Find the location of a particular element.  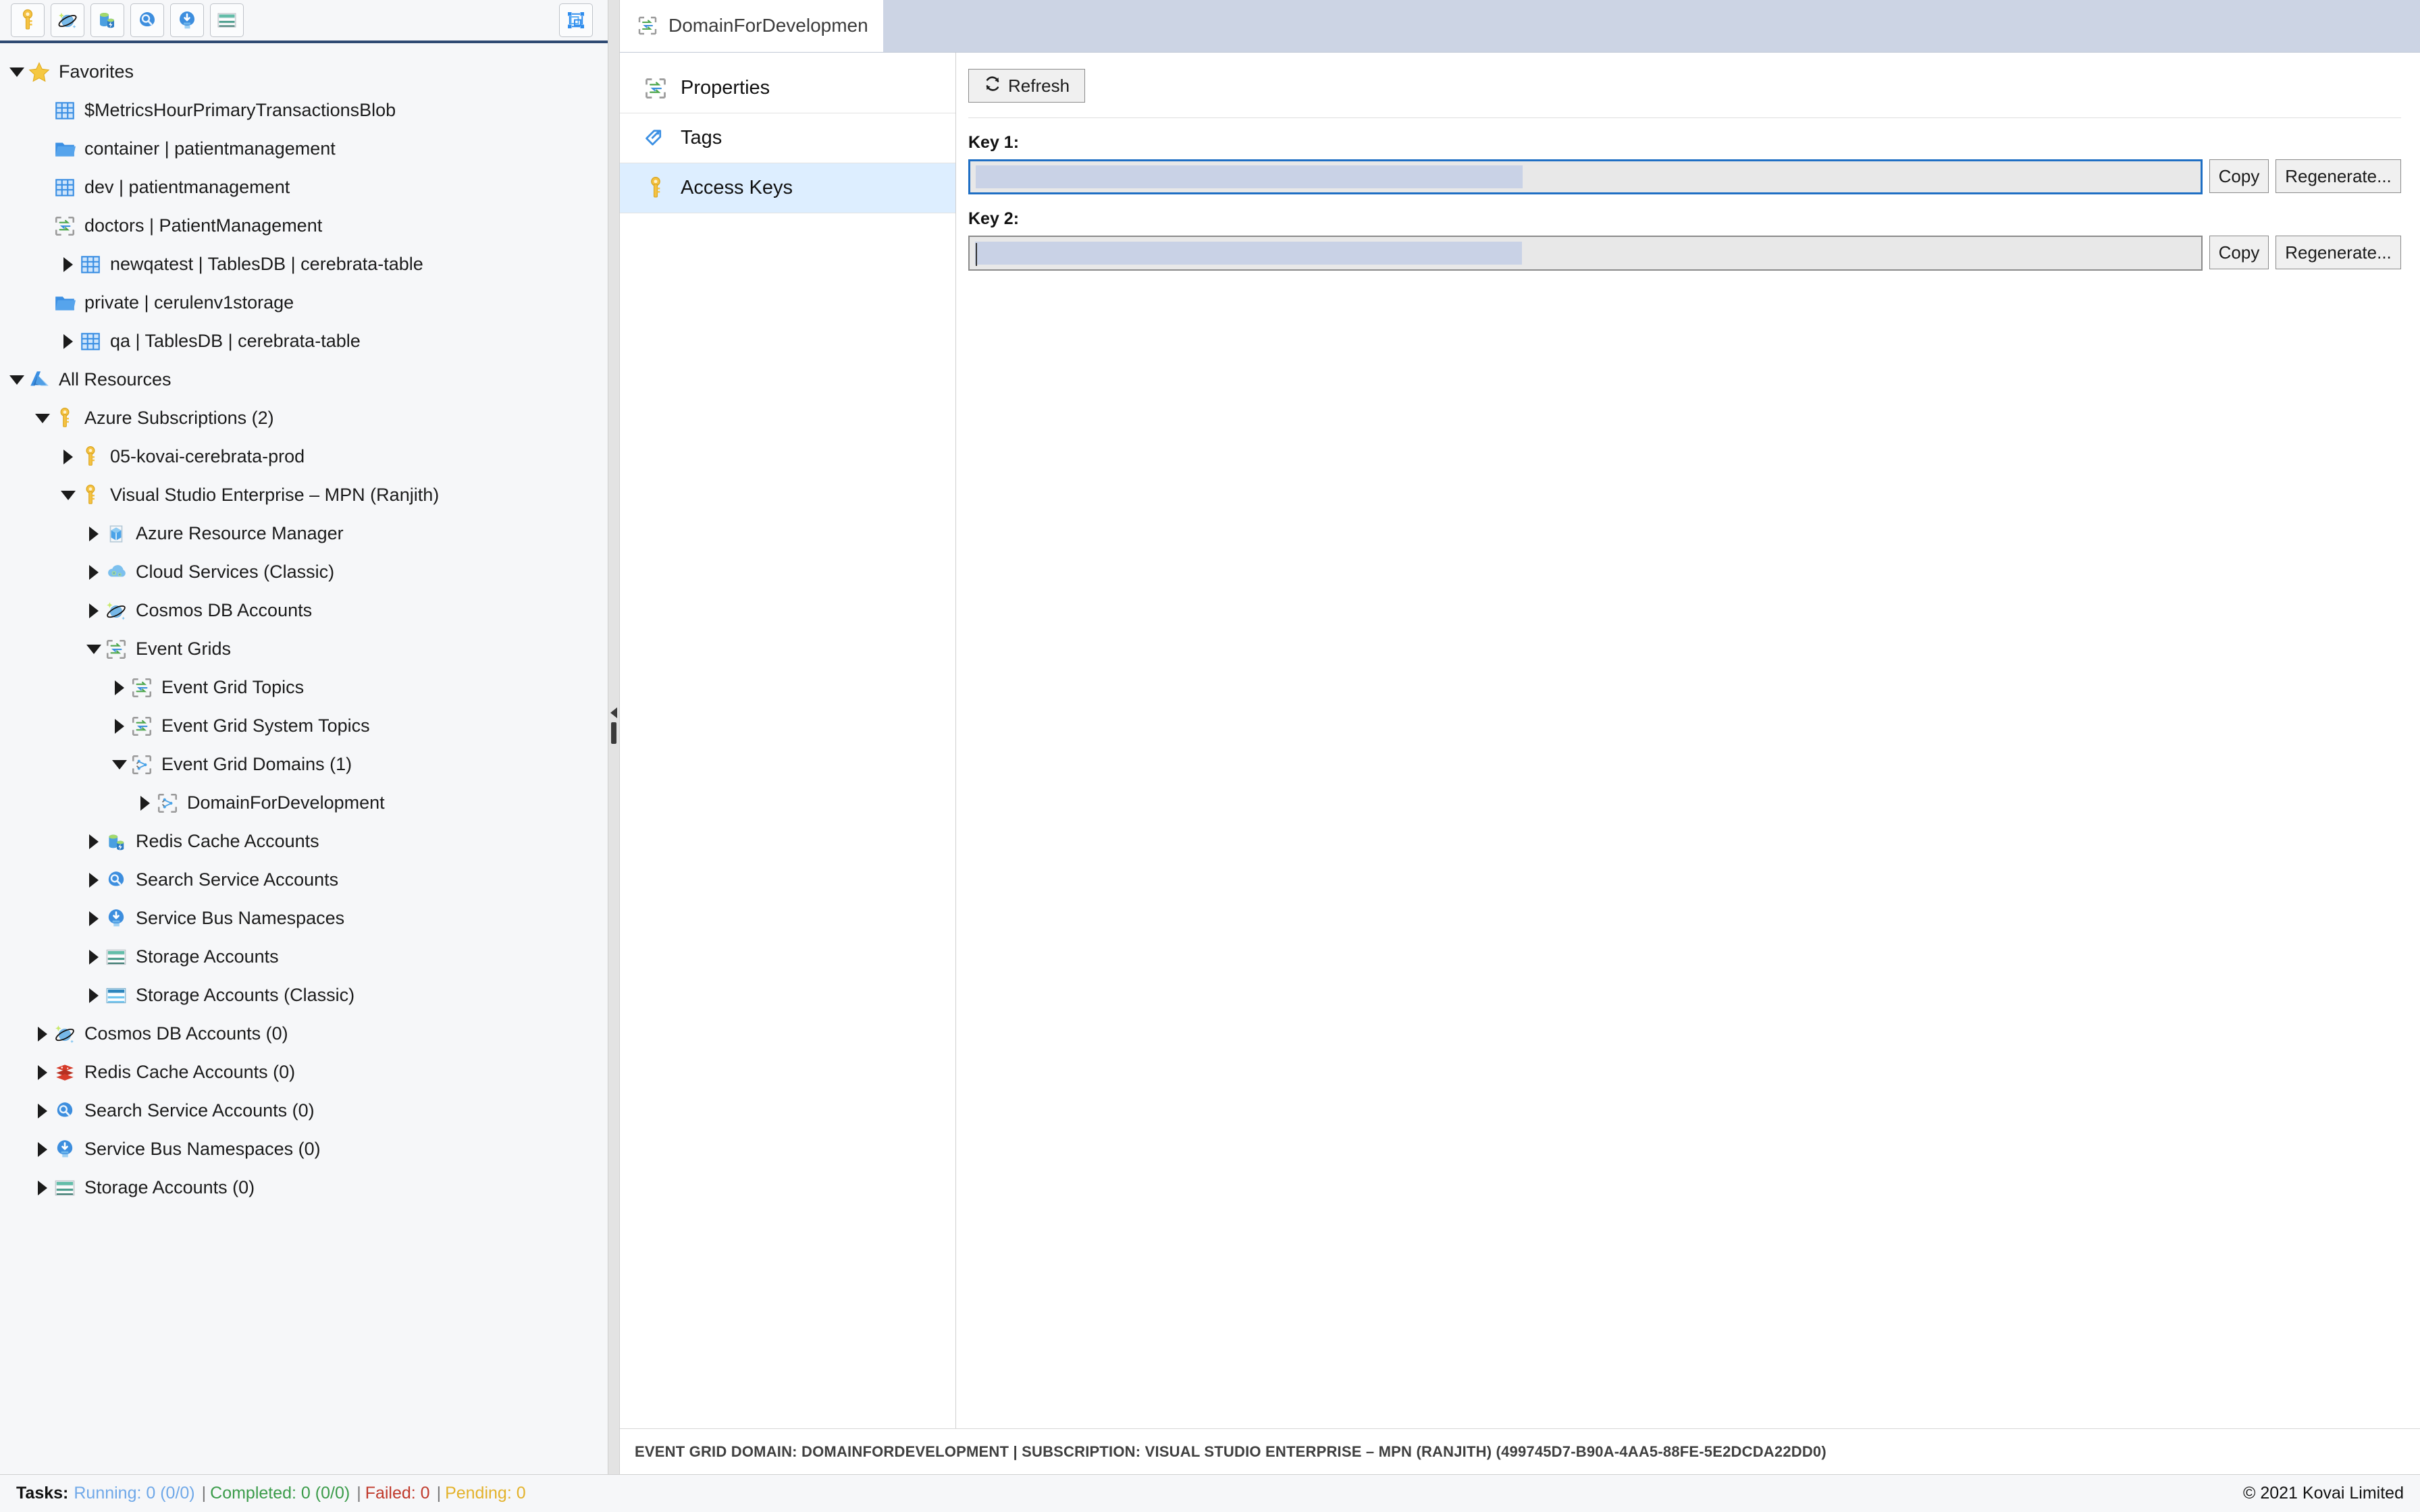

tree-item: Visual Studio Enterprise – MPN (Ranjith) is located at coordinates (304, 495).